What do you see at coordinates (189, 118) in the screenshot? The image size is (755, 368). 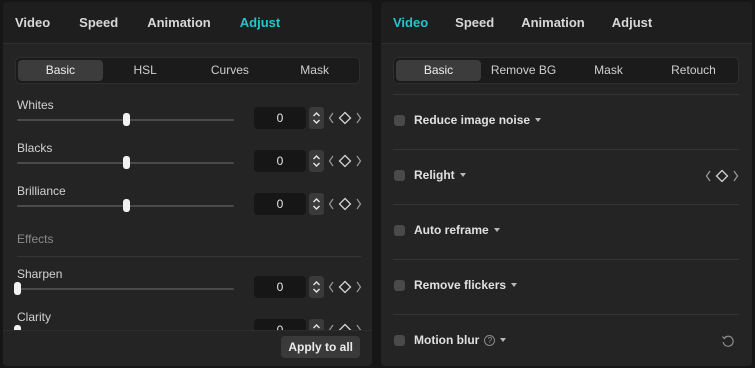 I see `param-whites: Whites 0` at bounding box center [189, 118].